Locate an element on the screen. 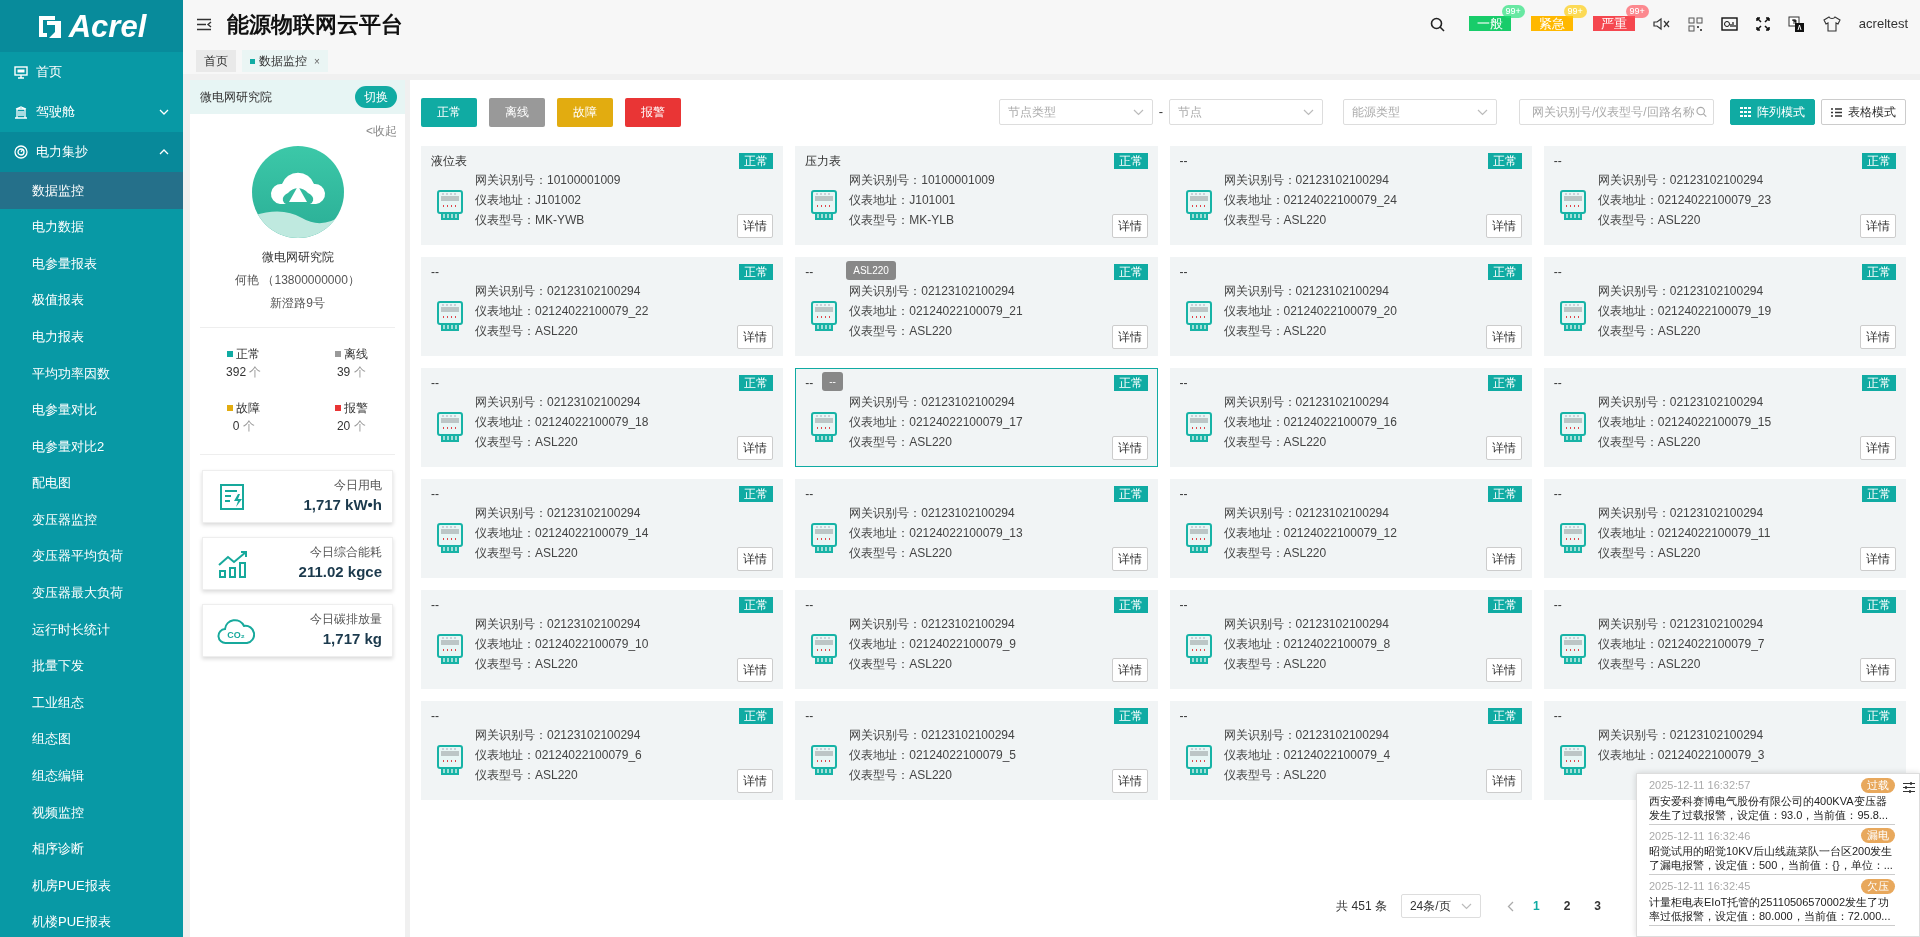 Image resolution: width=1920 pixels, height=937 pixels. menu-item: 电力集抄 is located at coordinates (91, 152).